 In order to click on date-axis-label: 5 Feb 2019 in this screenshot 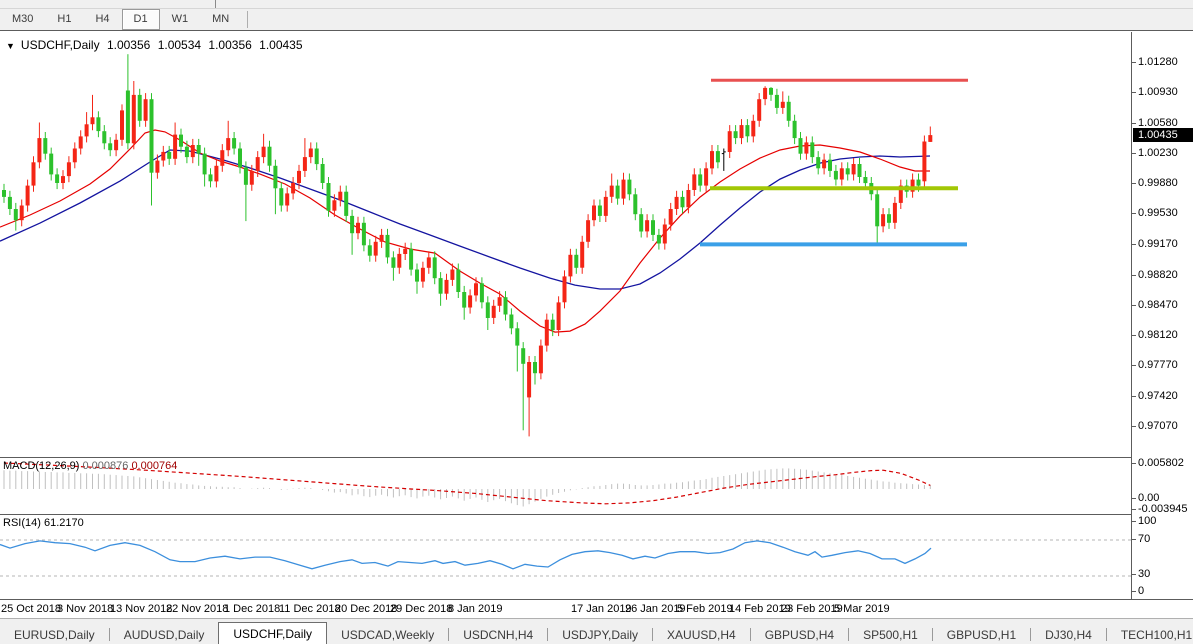, I will do `click(705, 609)`.